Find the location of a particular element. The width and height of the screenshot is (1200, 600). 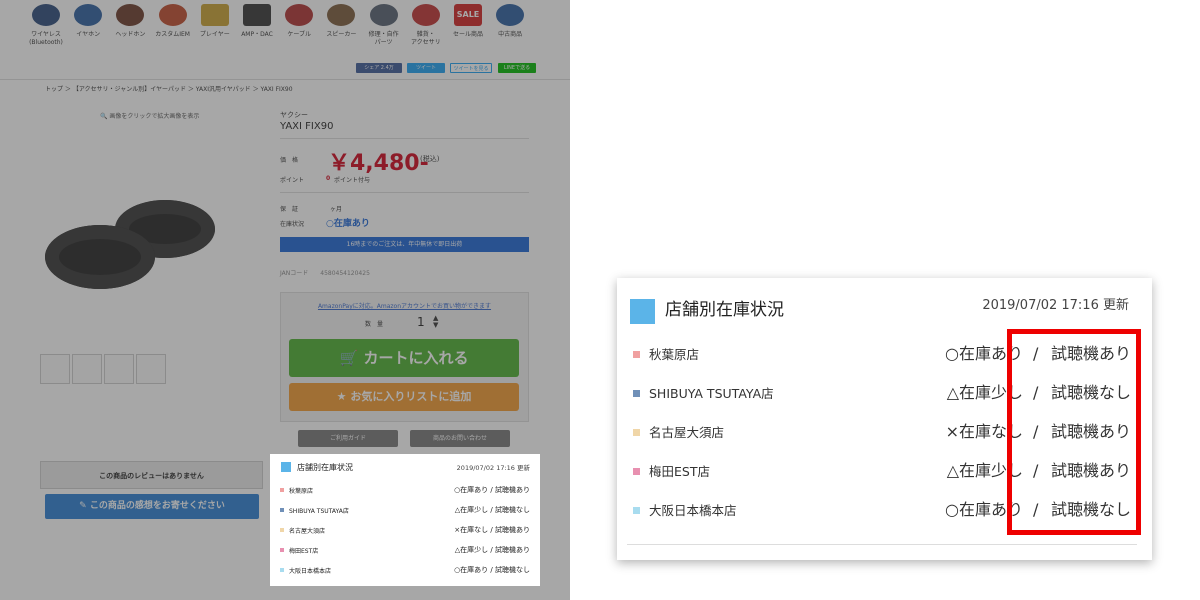

category-item: スピーカー is located at coordinates (341, 21).